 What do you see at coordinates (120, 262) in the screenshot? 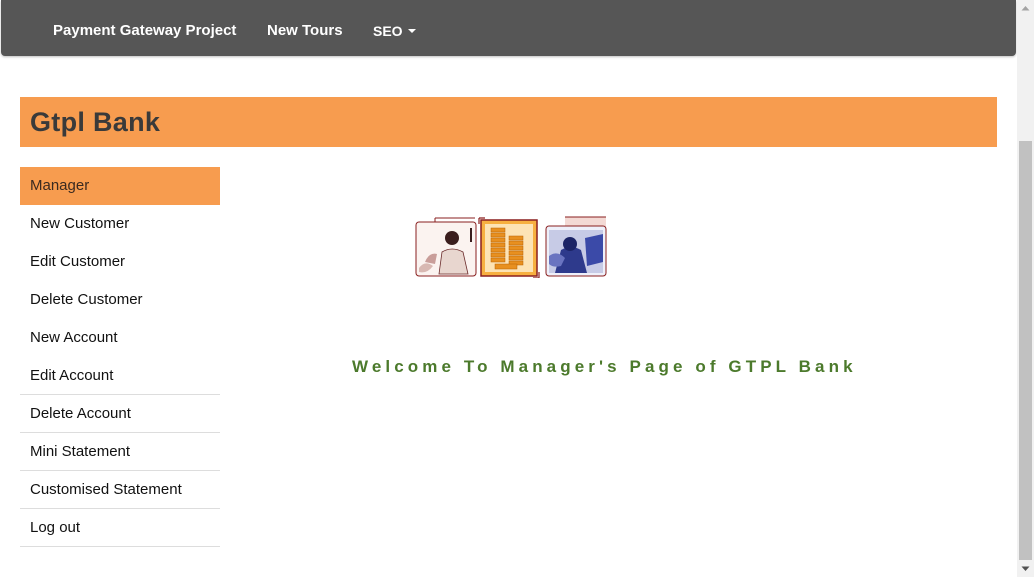
I see `menu-item-edit-customer: Edit Customer` at bounding box center [120, 262].